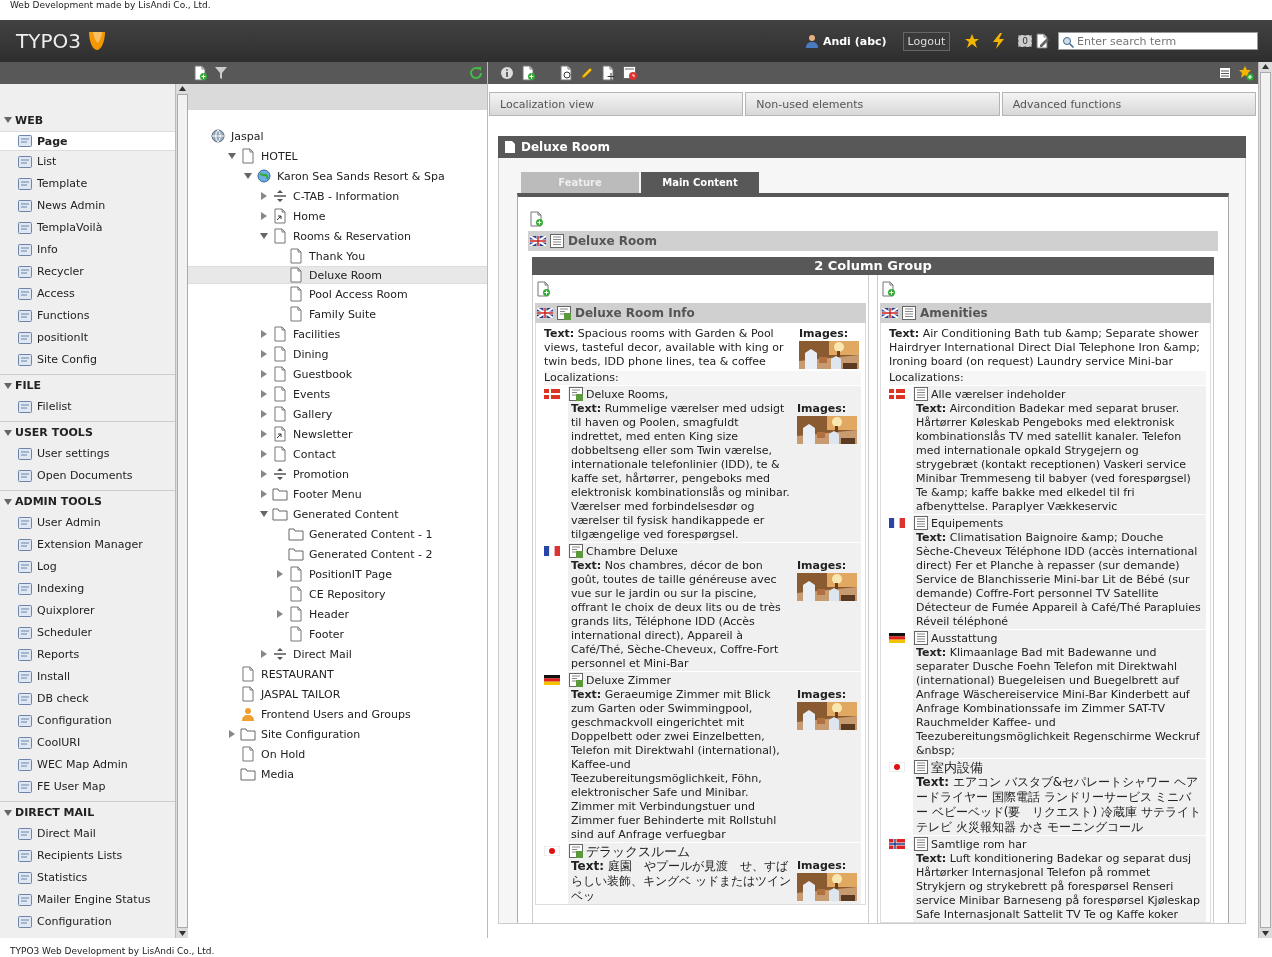  What do you see at coordinates (87, 523) in the screenshot?
I see `module-item: User Admin` at bounding box center [87, 523].